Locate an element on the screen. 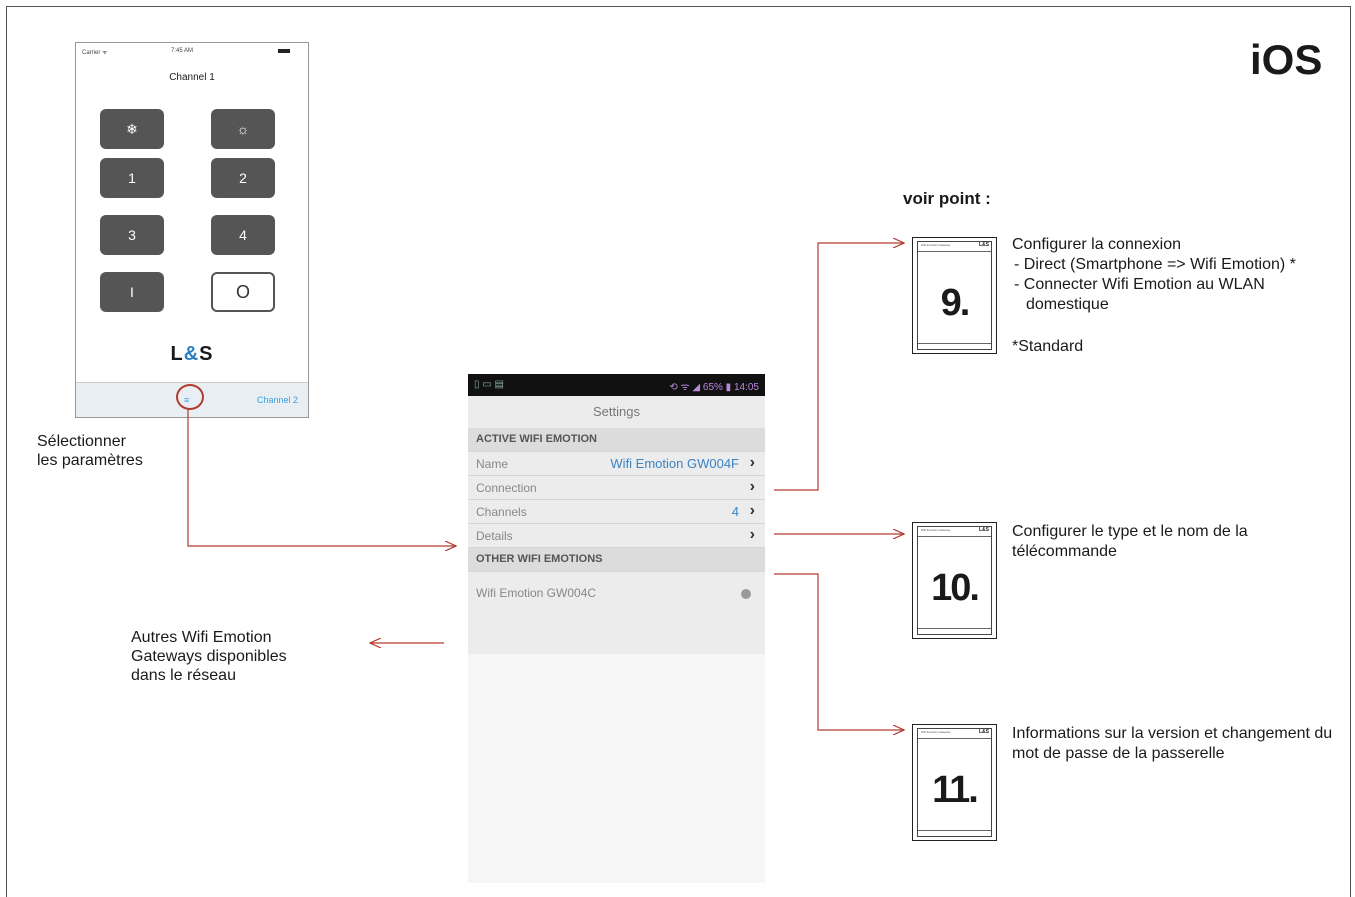 The image size is (1355, 897). arrow-select-to-settings is located at coordinates (321, 477).